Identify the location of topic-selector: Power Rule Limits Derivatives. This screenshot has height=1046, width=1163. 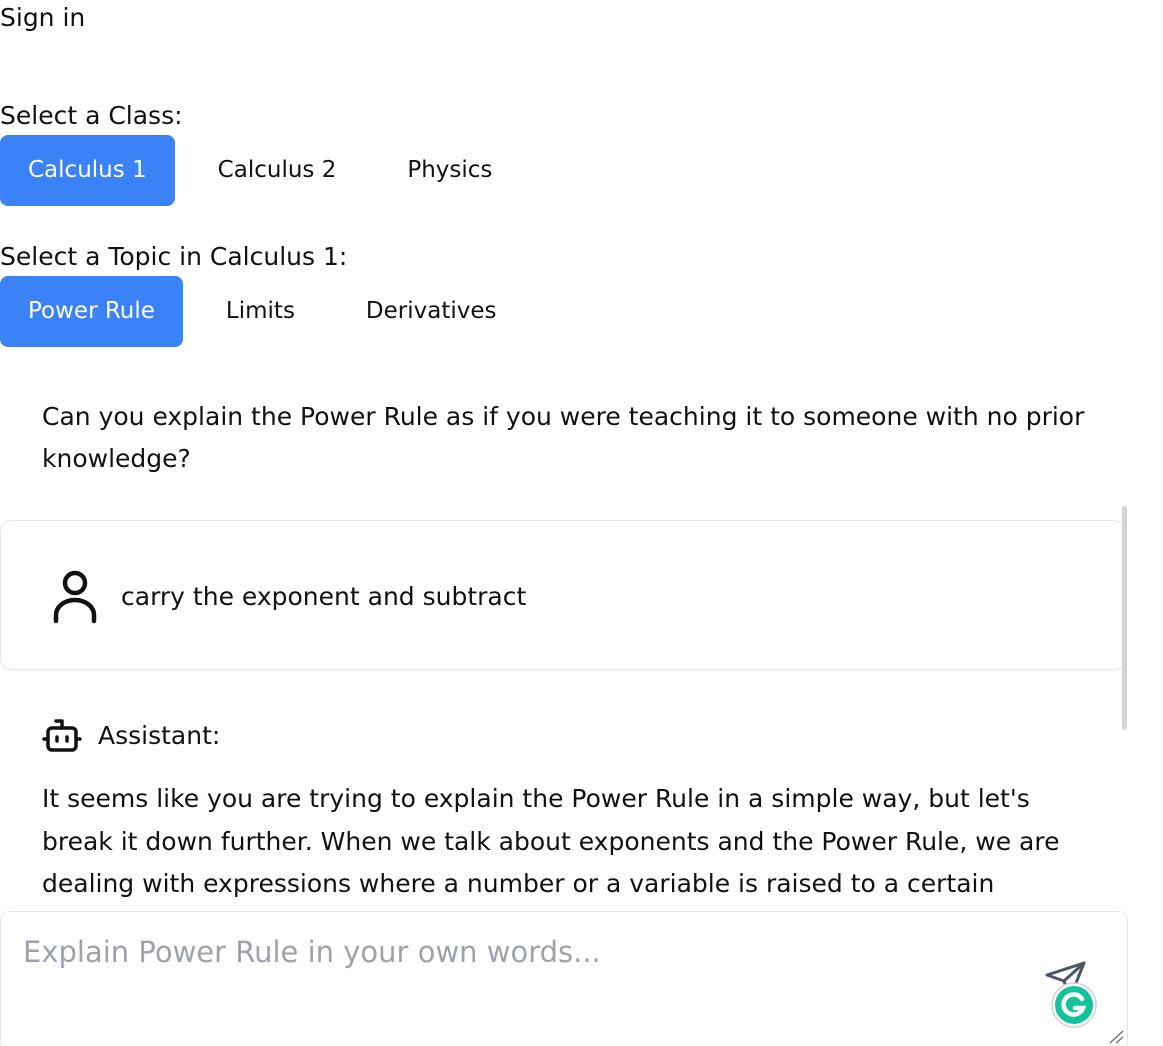
(270, 311).